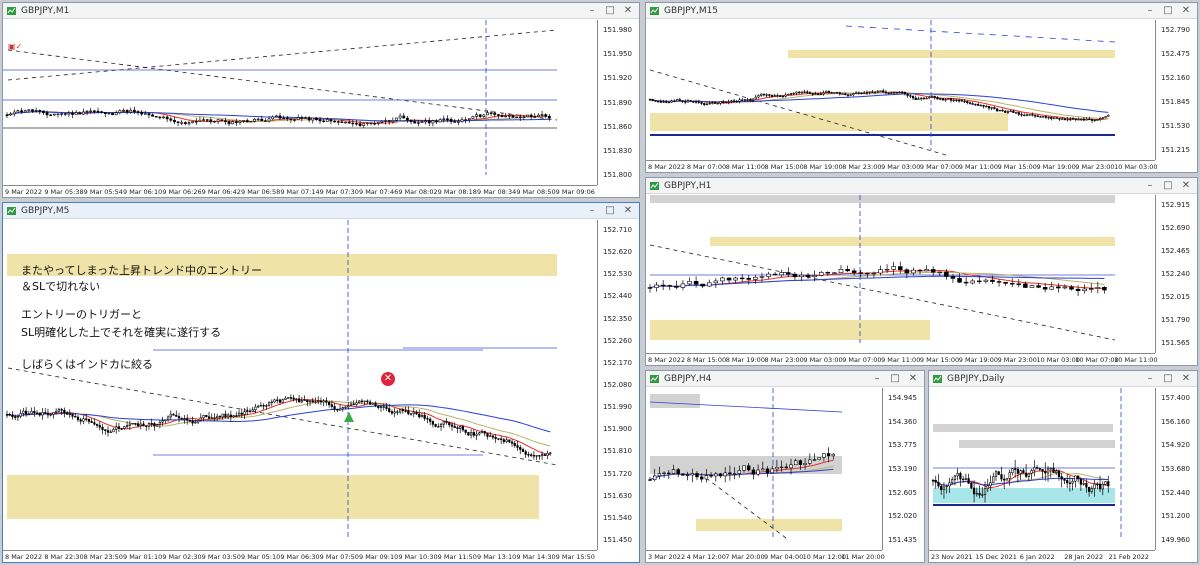 This screenshot has height=565, width=1200. What do you see at coordinates (617, 517) in the screenshot?
I see `price-tick-label: 151.540` at bounding box center [617, 517].